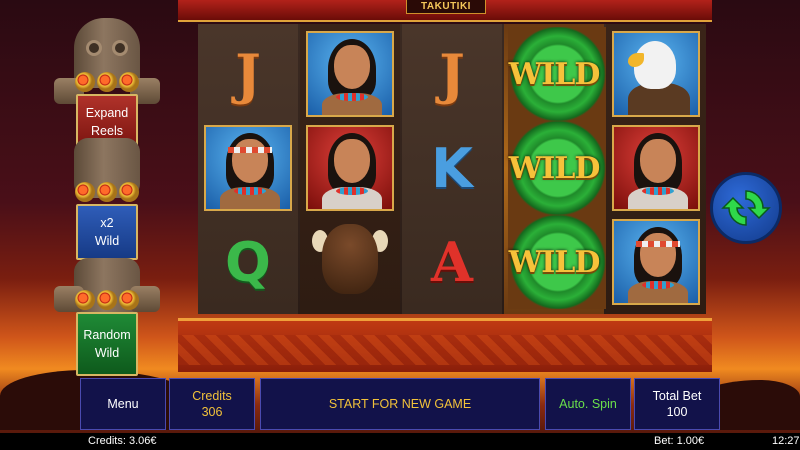 This screenshot has width=800, height=450. What do you see at coordinates (107, 335) in the screenshot?
I see `random-wild-label-1: Random` at bounding box center [107, 335].